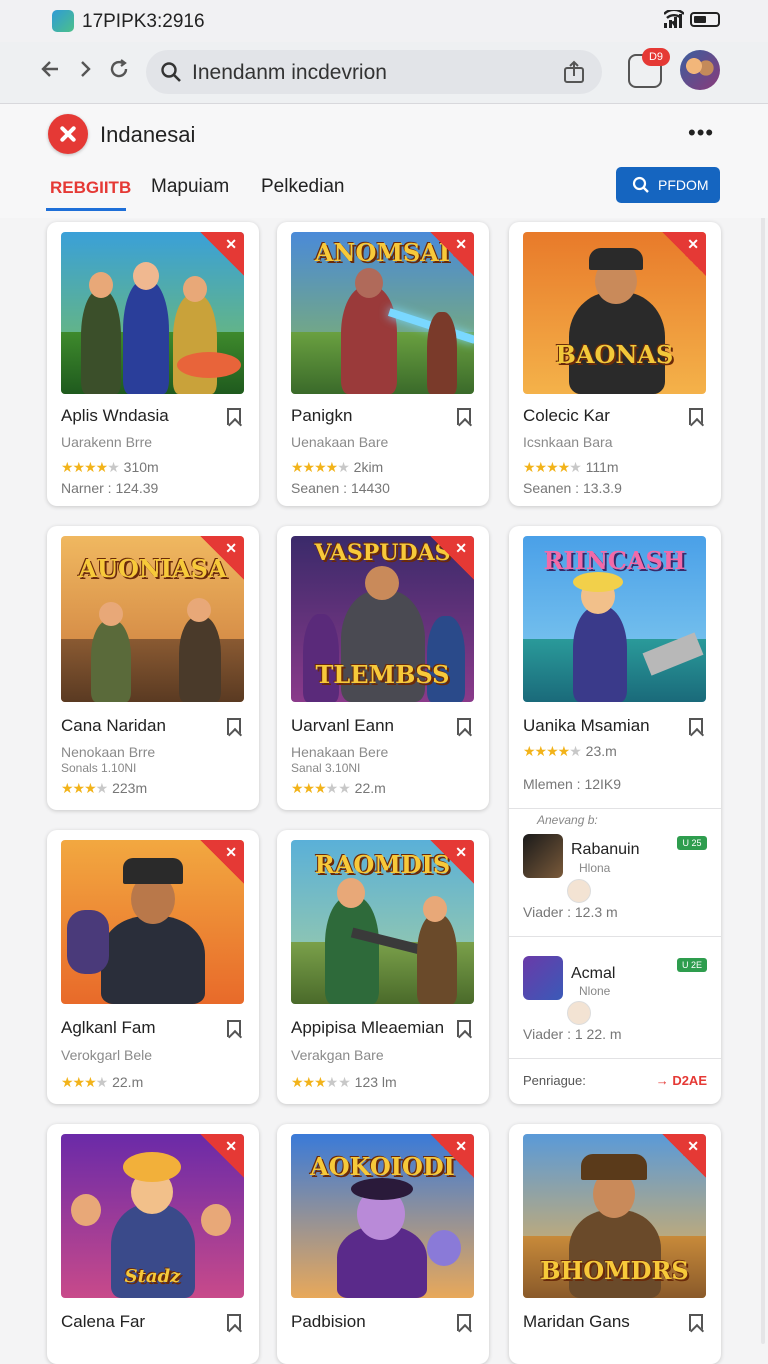 The image size is (768, 1364). I want to click on tabs-count-badge: D9, so click(656, 57).